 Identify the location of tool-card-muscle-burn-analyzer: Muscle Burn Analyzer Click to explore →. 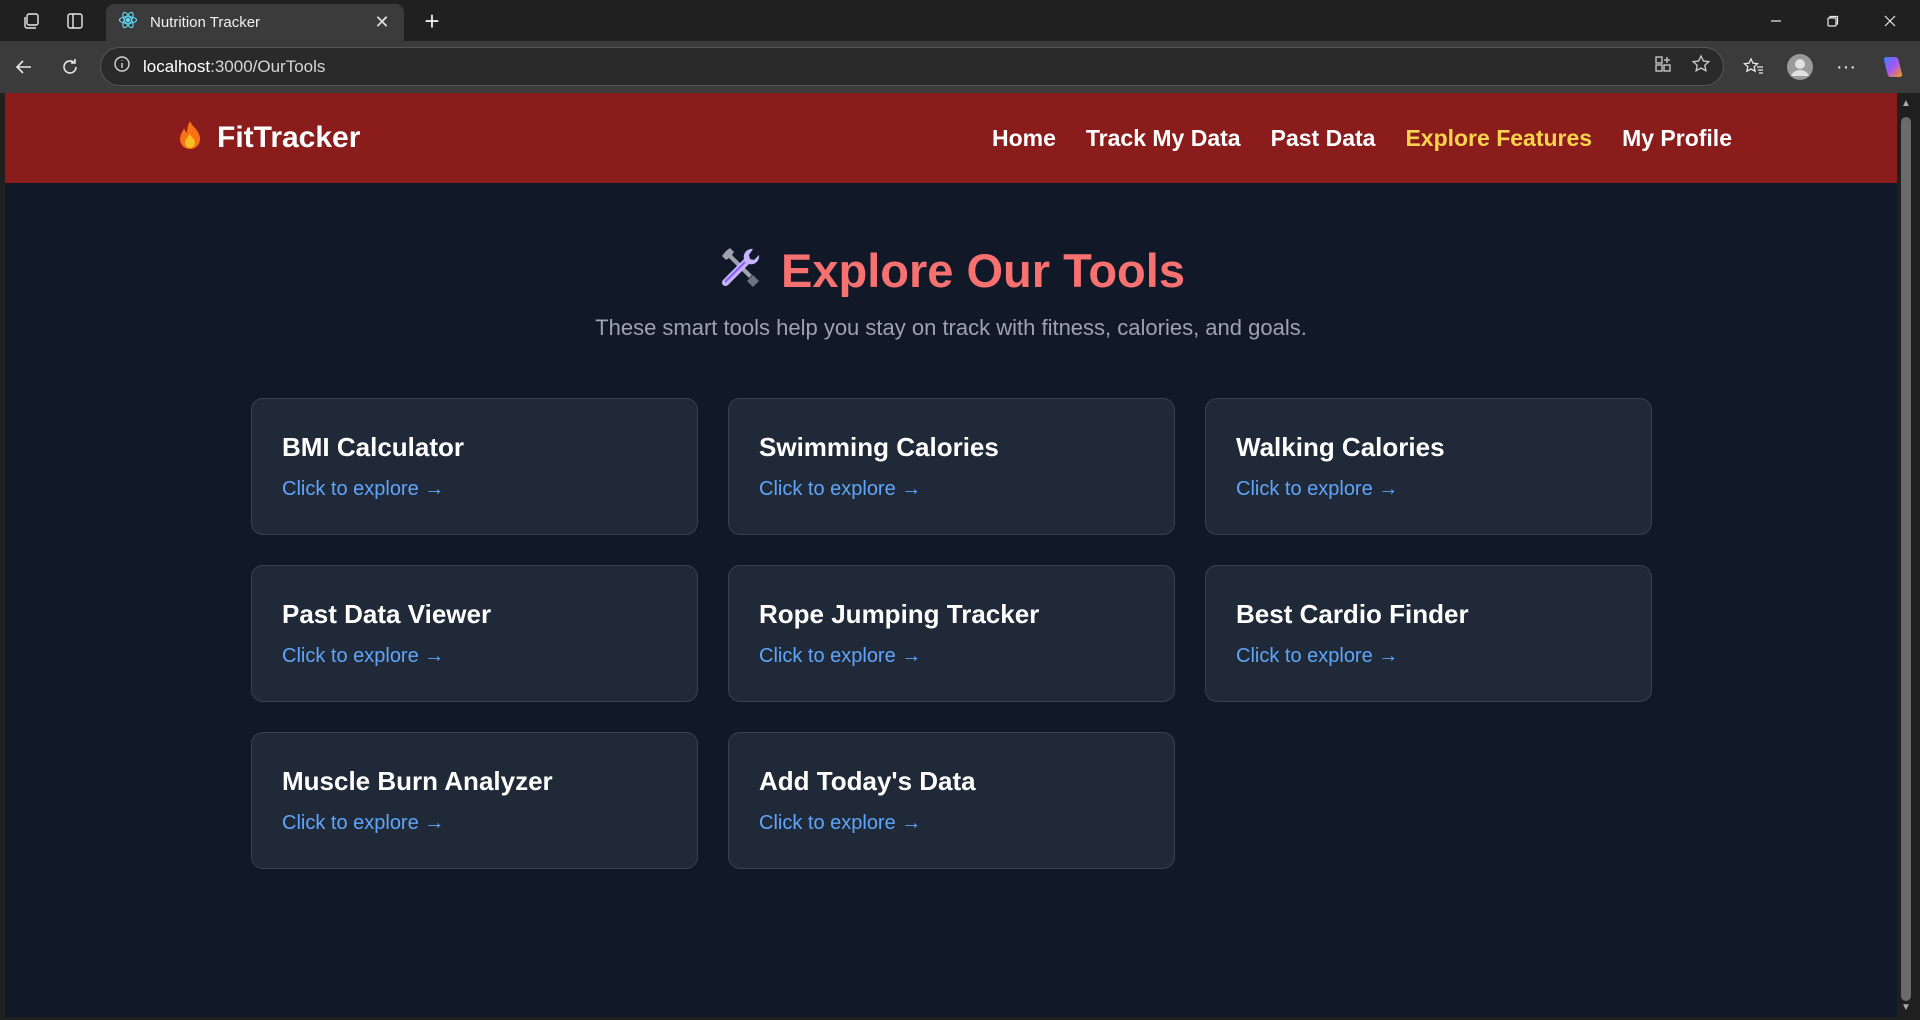
(474, 800).